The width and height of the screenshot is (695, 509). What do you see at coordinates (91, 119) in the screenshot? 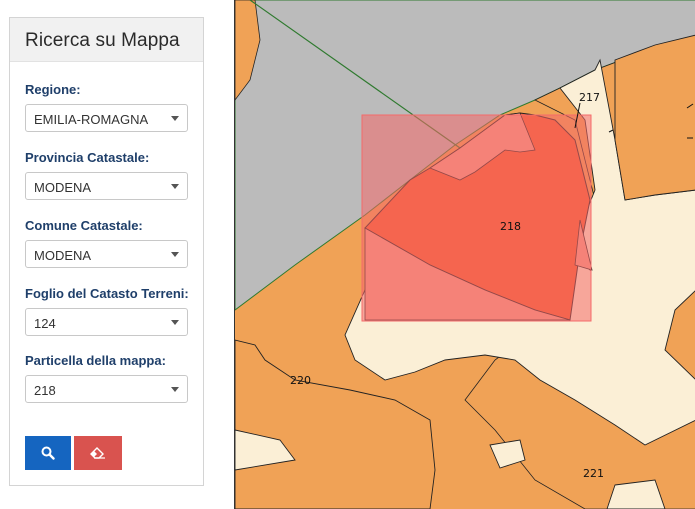
I see `regione-value: EMILIA-ROMAGNA` at bounding box center [91, 119].